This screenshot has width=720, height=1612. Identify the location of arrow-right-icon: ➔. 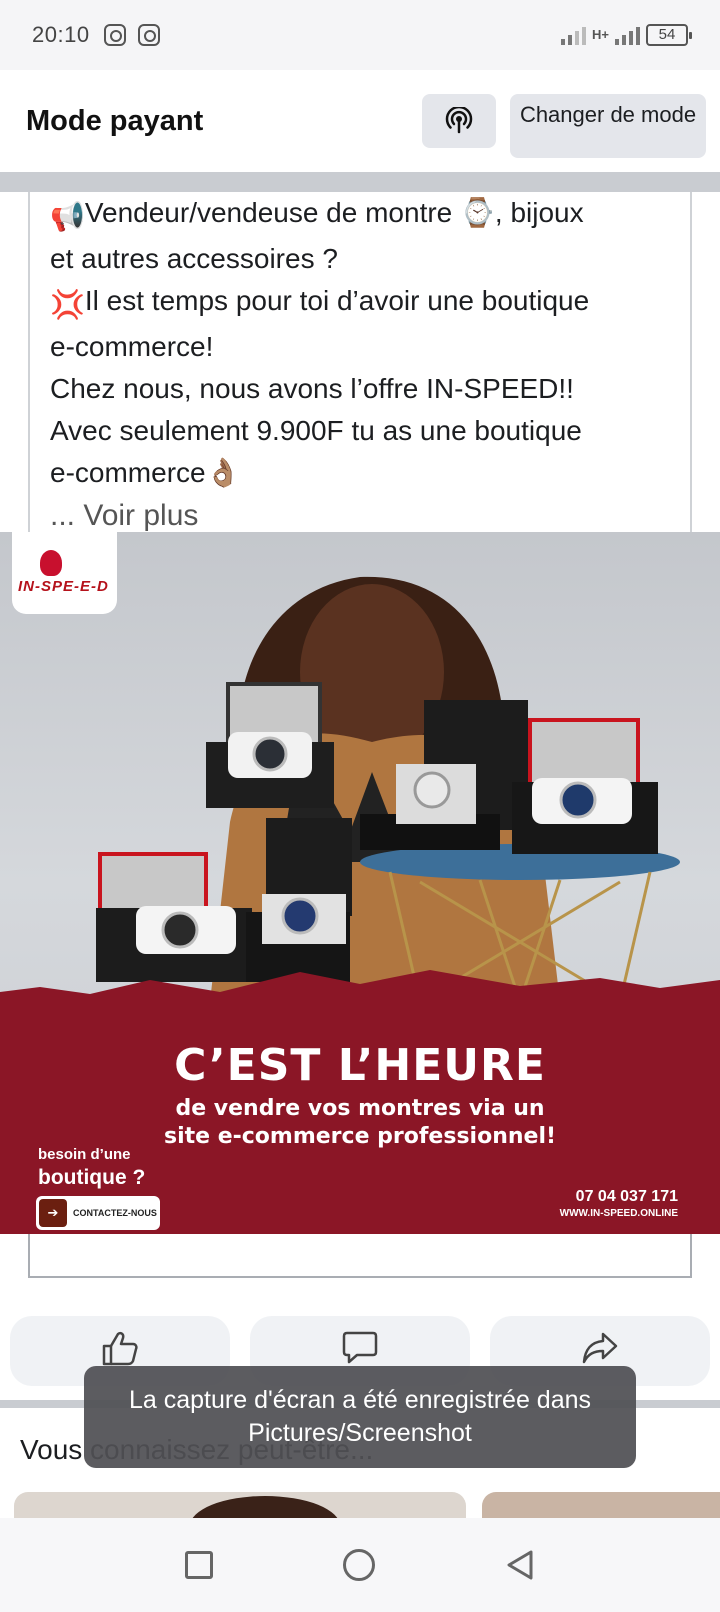
(53, 1213).